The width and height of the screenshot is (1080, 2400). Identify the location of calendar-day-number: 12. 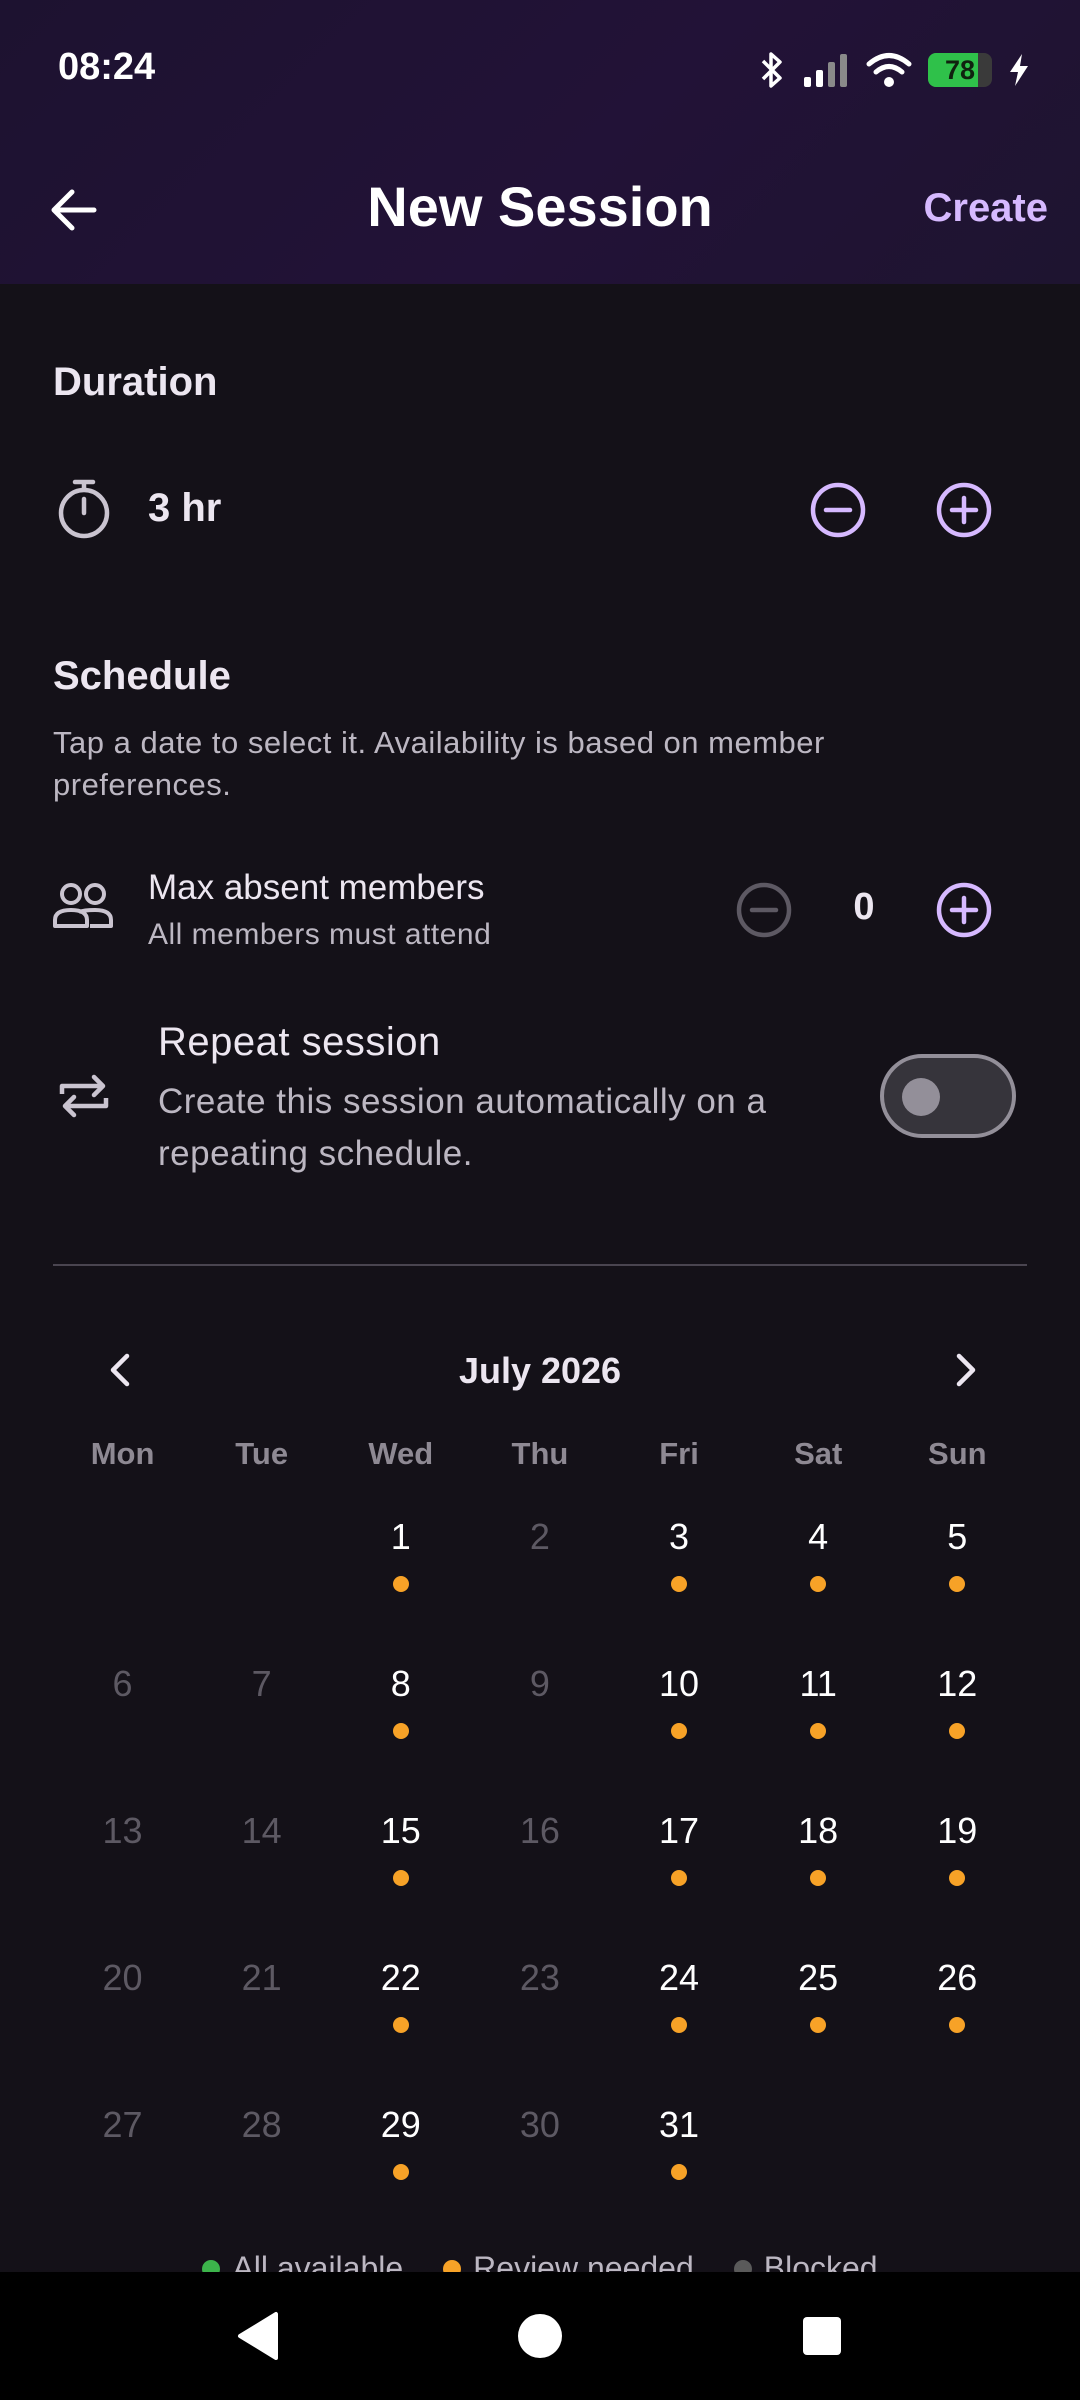
(957, 1683).